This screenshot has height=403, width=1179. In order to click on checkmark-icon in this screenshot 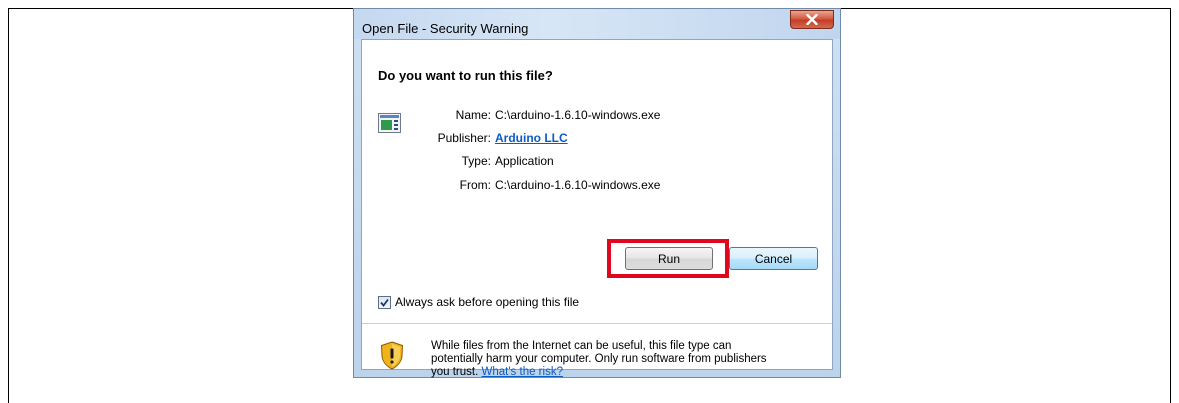, I will do `click(384, 302)`.